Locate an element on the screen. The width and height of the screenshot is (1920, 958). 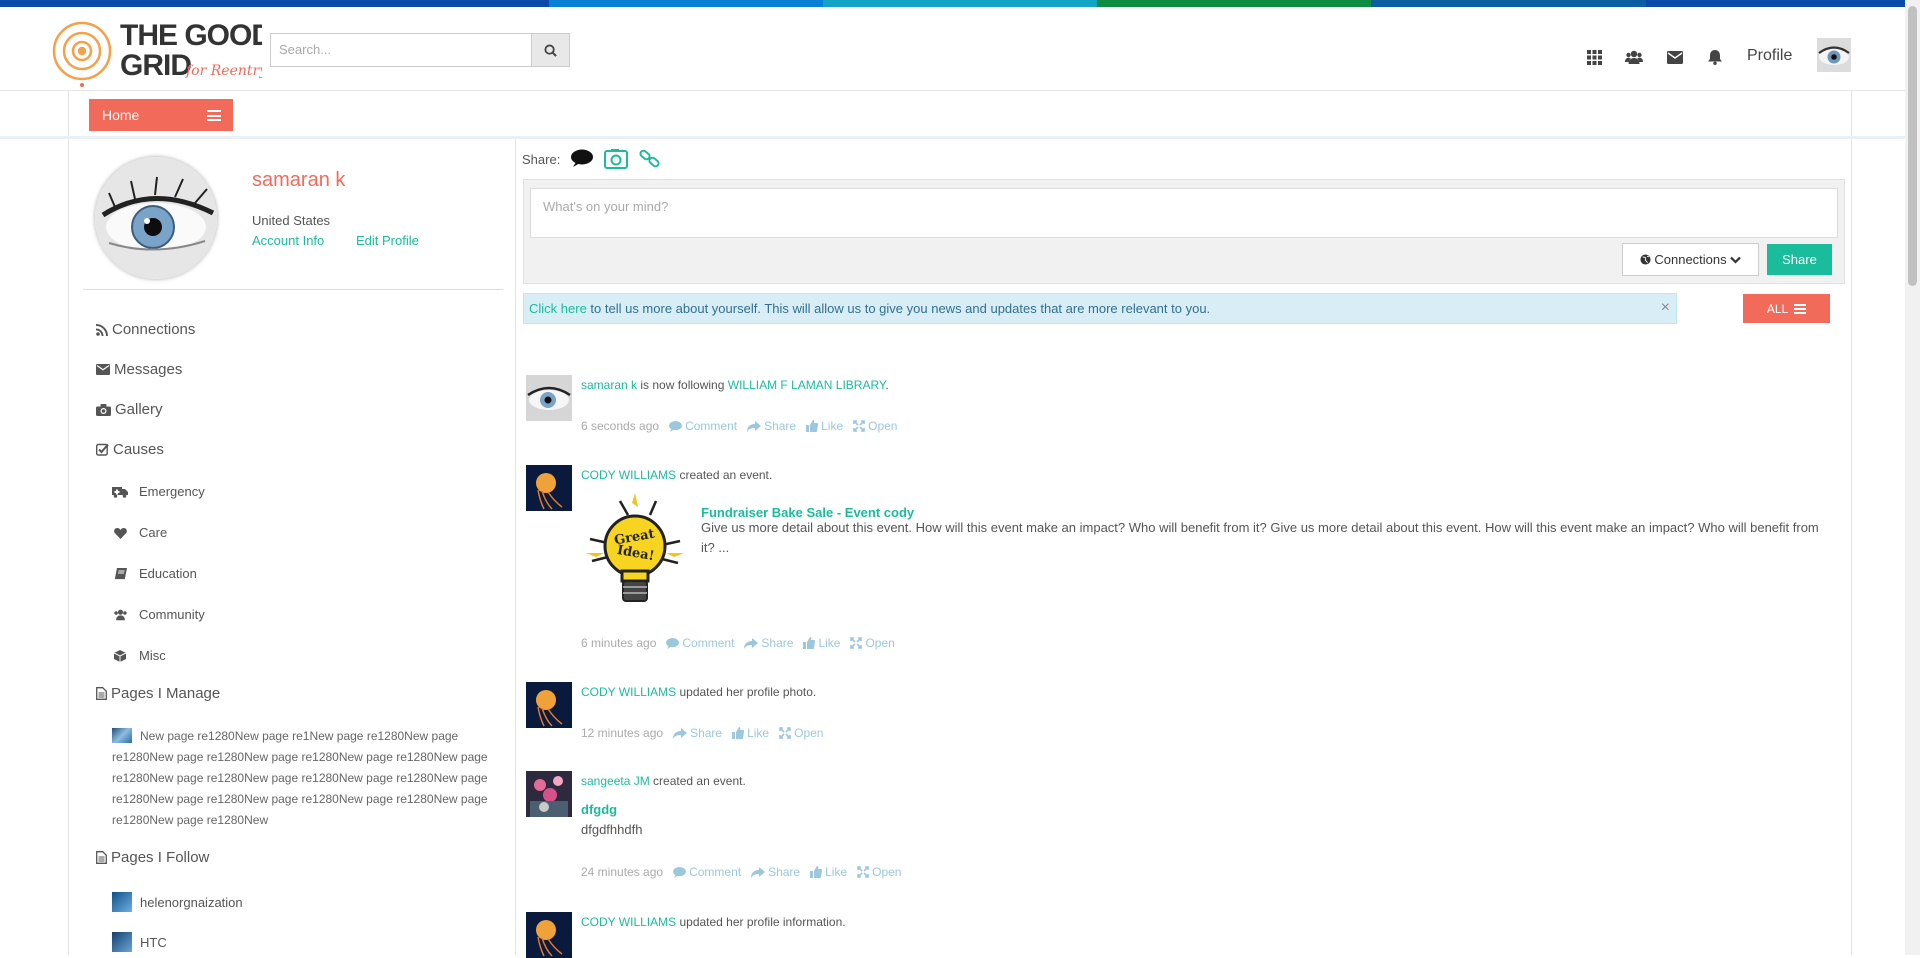
audience-dropdown: Connections is located at coordinates (1690, 259).